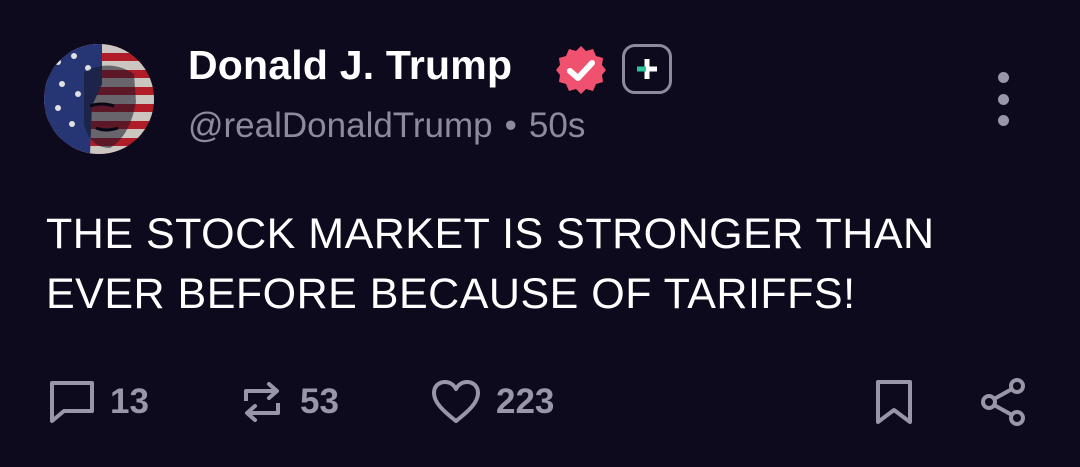  I want to click on flag-portrait-icon, so click(99, 99).